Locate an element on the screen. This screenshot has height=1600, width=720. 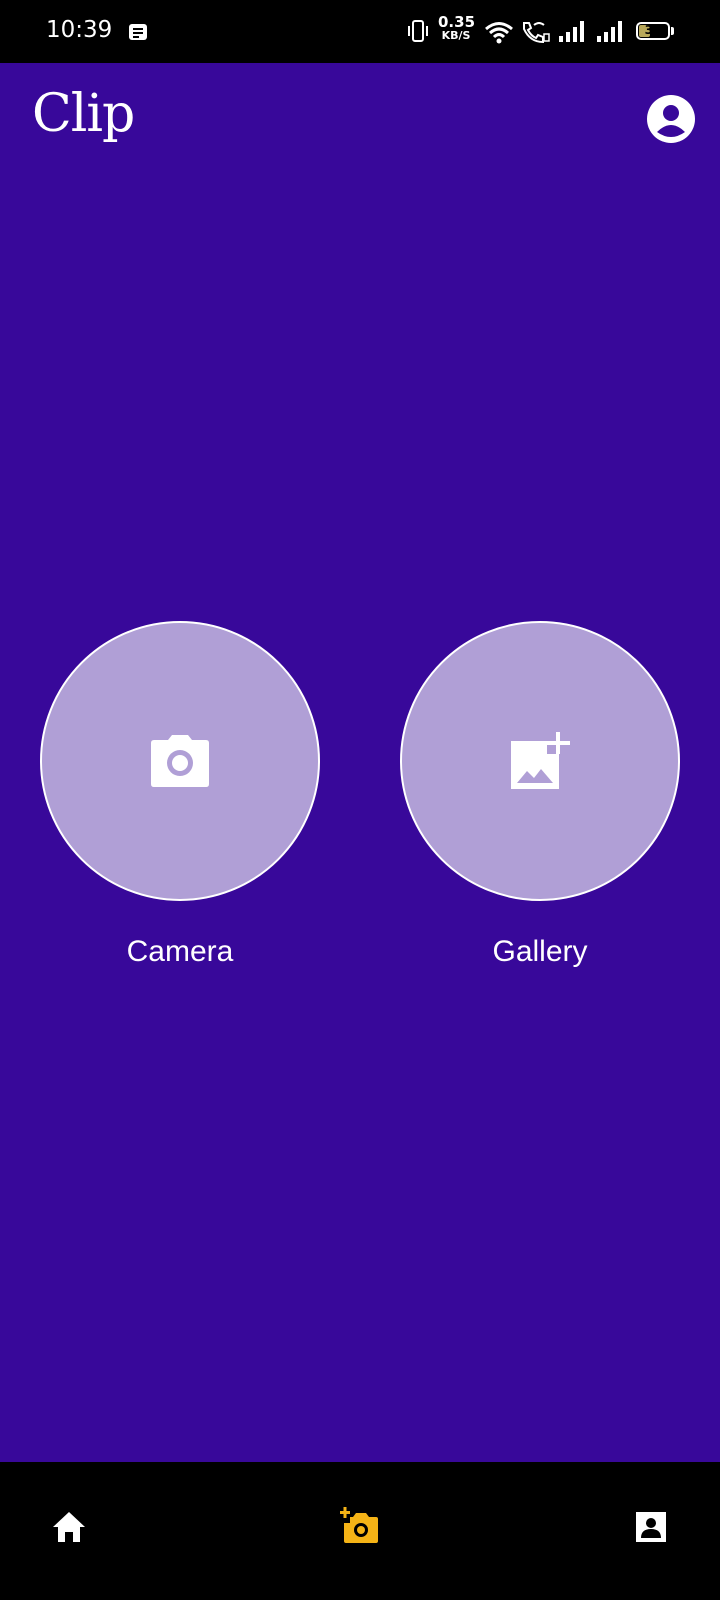
status-time: 10:39 is located at coordinates (79, 30).